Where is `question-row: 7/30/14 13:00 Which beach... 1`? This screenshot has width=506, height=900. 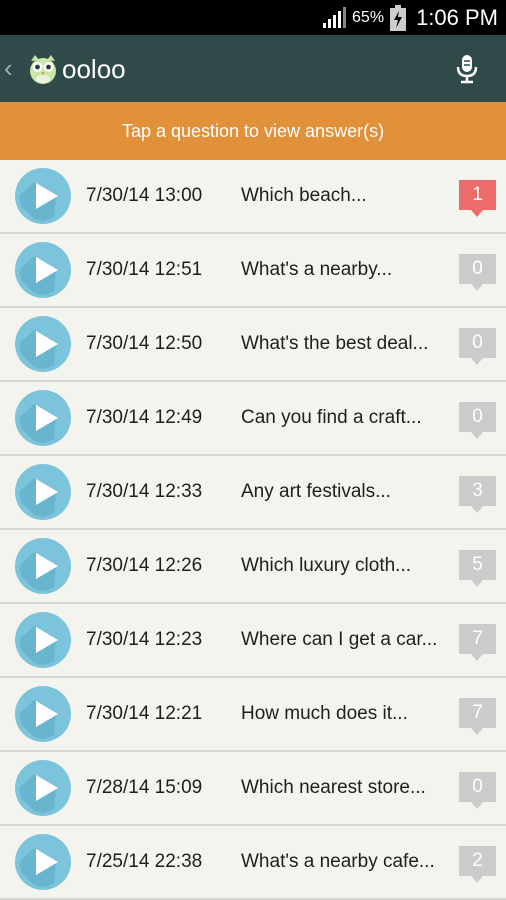 question-row: 7/30/14 13:00 Which beach... 1 is located at coordinates (253, 197).